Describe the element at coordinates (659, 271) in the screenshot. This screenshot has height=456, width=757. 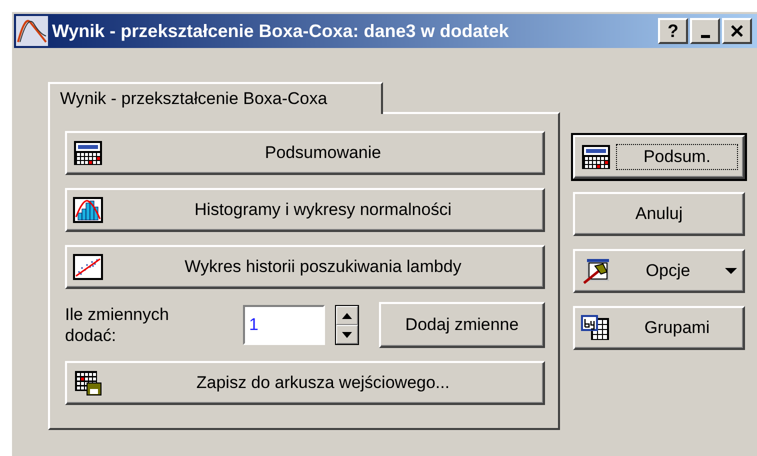
I see `side-button: Opcje` at that location.